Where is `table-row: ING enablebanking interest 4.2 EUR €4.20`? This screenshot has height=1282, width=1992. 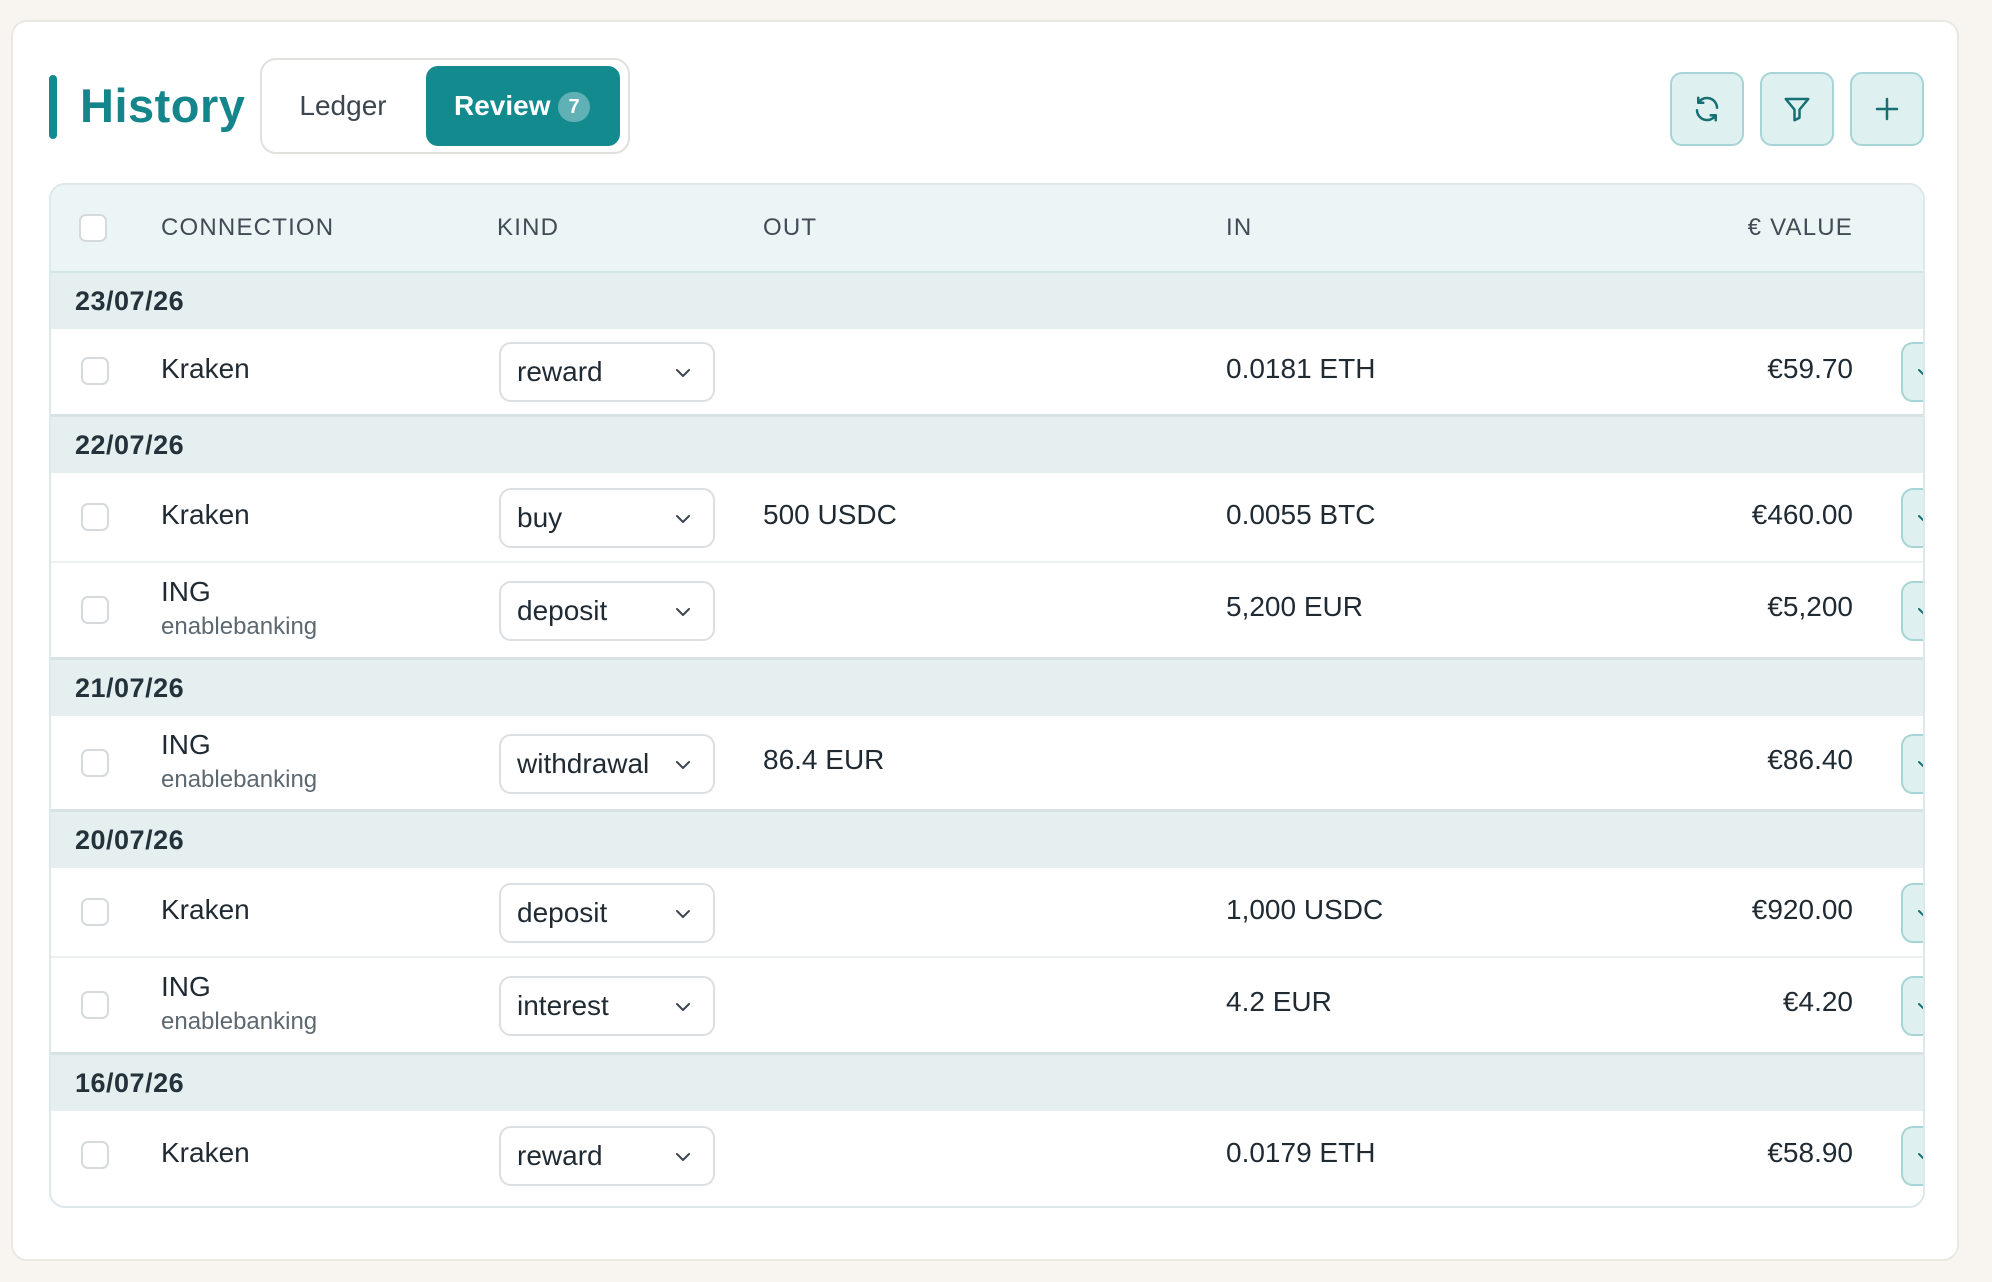 table-row: ING enablebanking interest 4.2 EUR €4.20 is located at coordinates (987, 1006).